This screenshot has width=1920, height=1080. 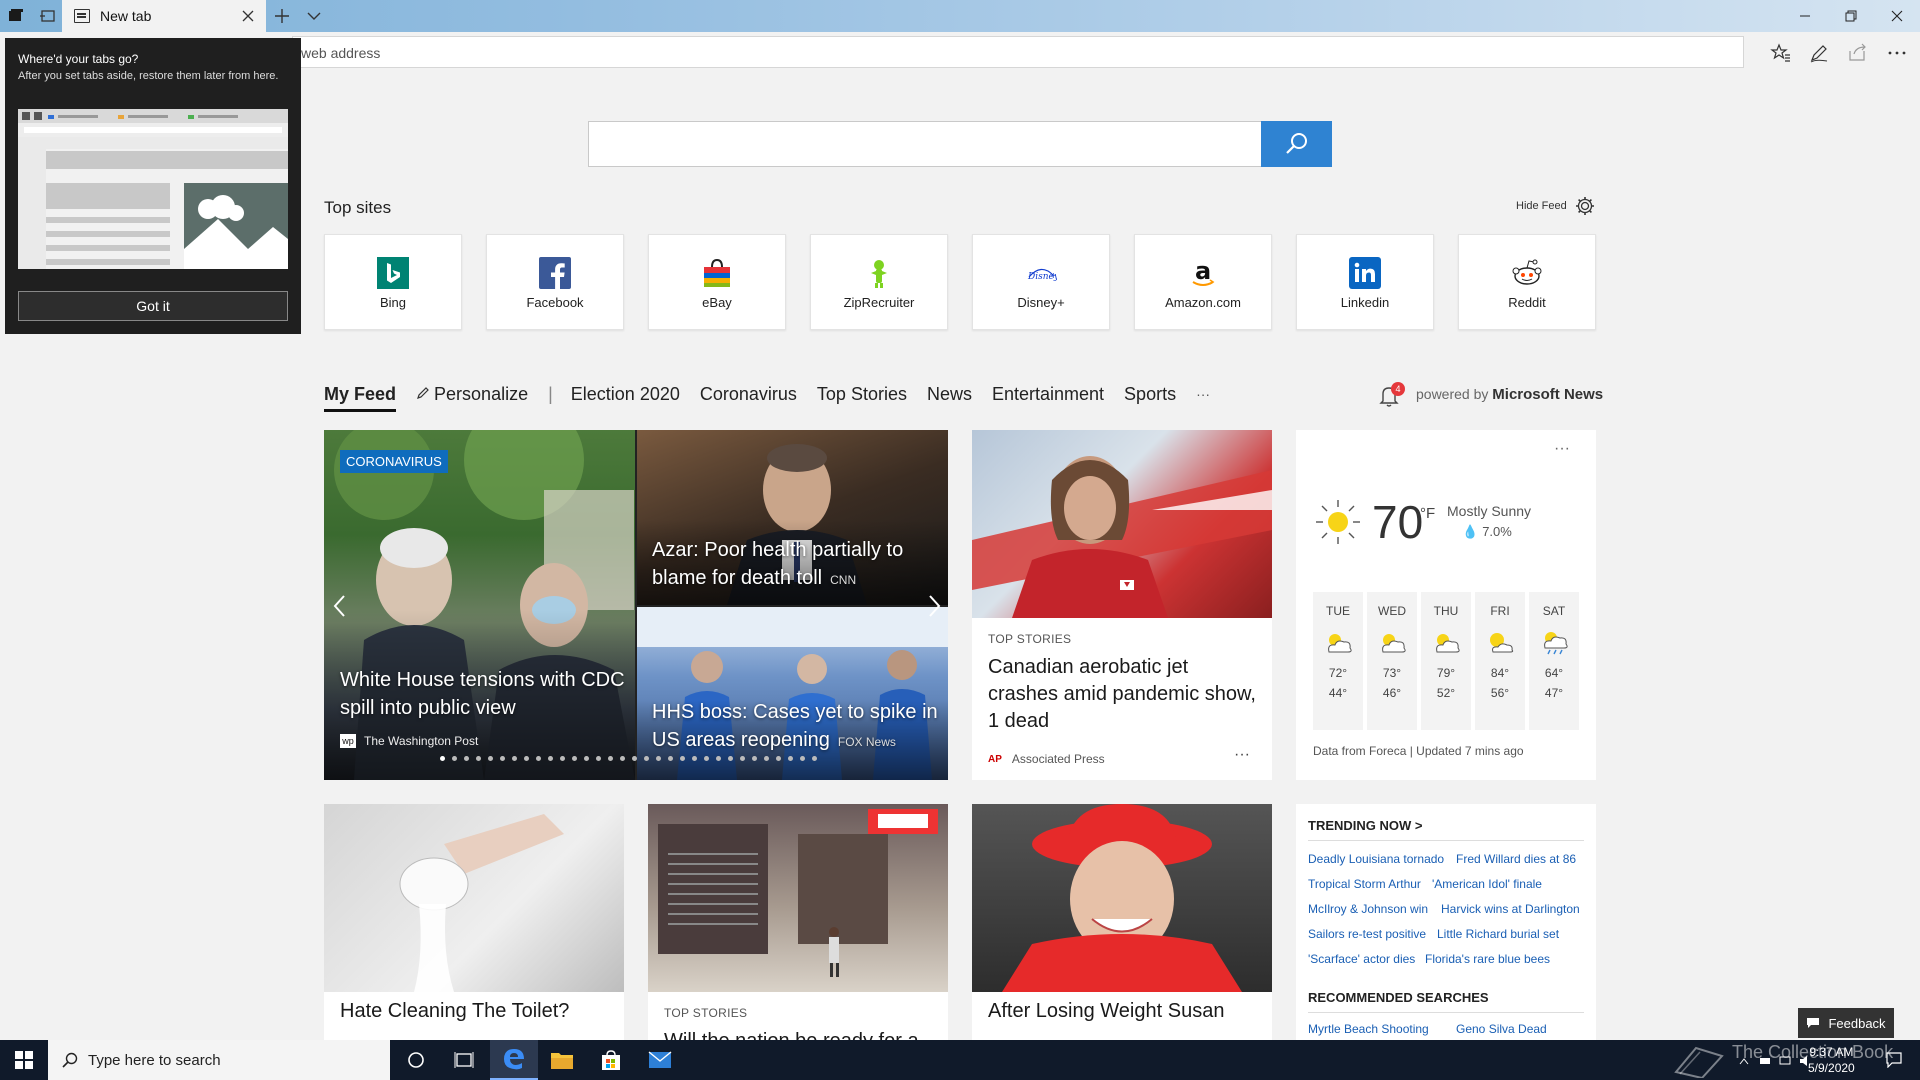 What do you see at coordinates (393, 282) in the screenshot?
I see `top-site-bing: Bing` at bounding box center [393, 282].